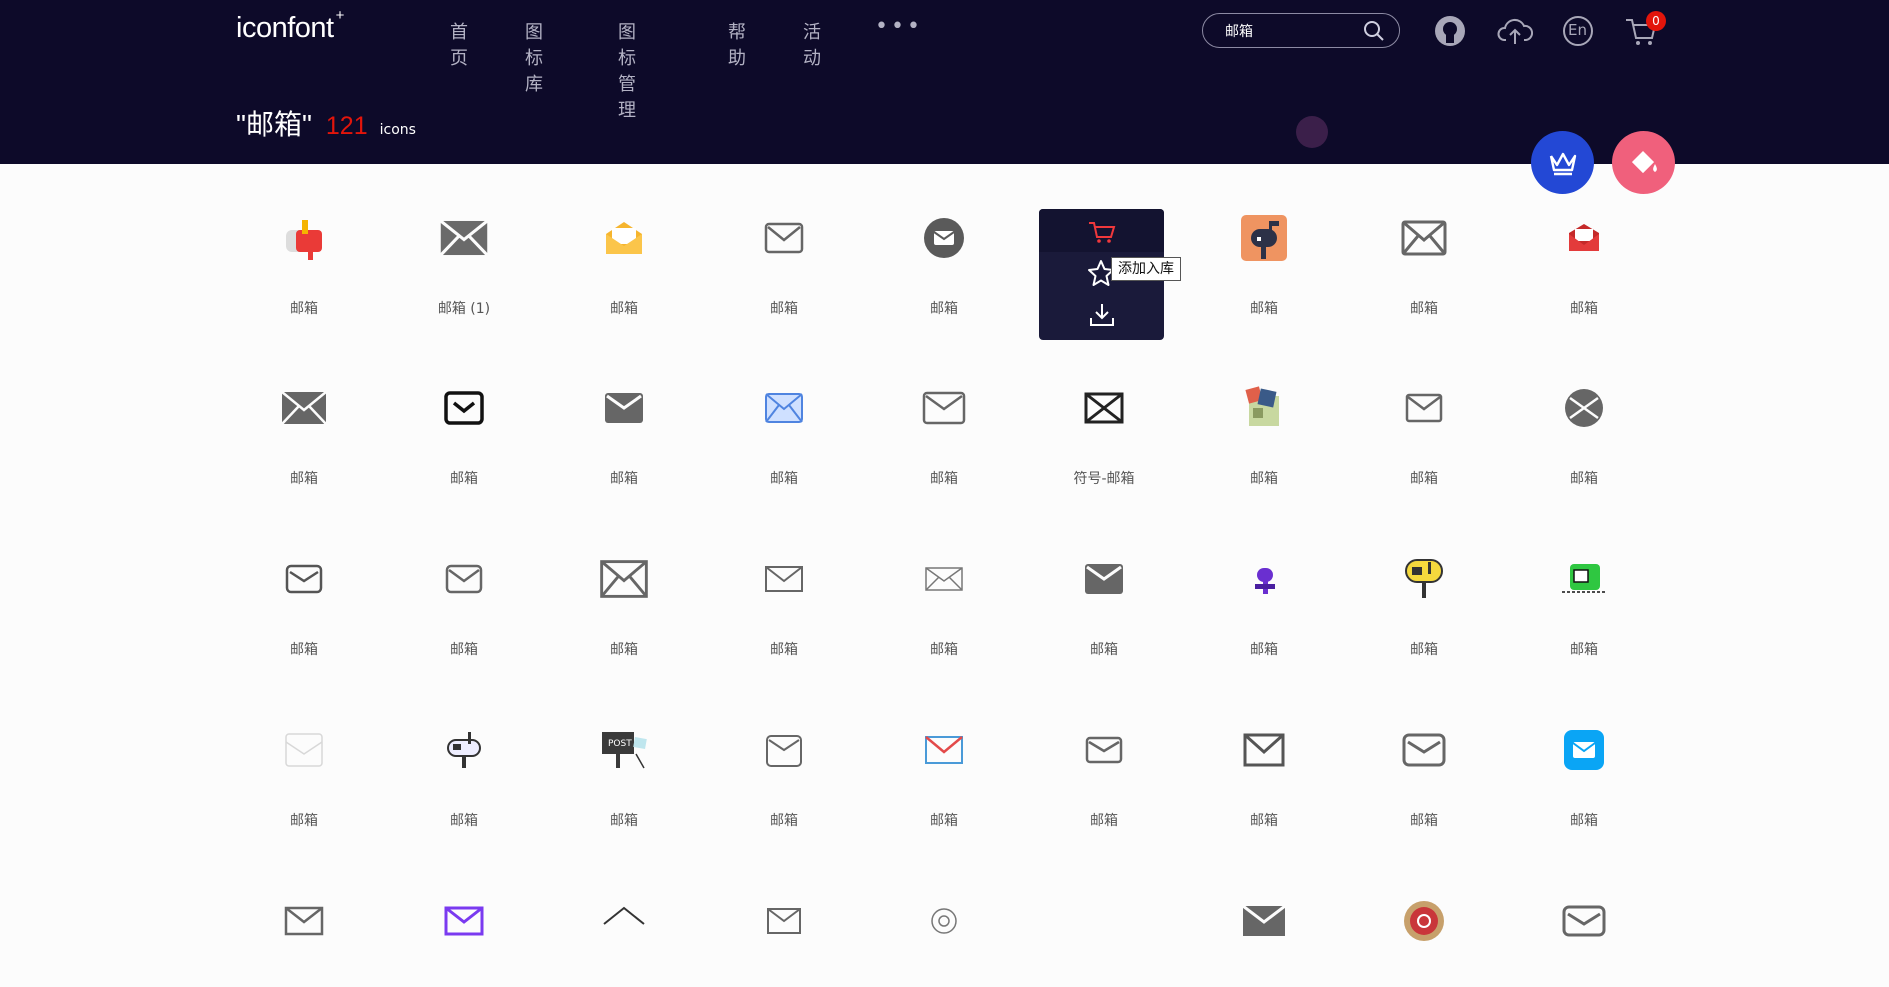 Image resolution: width=1889 pixels, height=987 pixels. What do you see at coordinates (1146, 269) in the screenshot?
I see `add-to-library-tooltip: 添加入库` at bounding box center [1146, 269].